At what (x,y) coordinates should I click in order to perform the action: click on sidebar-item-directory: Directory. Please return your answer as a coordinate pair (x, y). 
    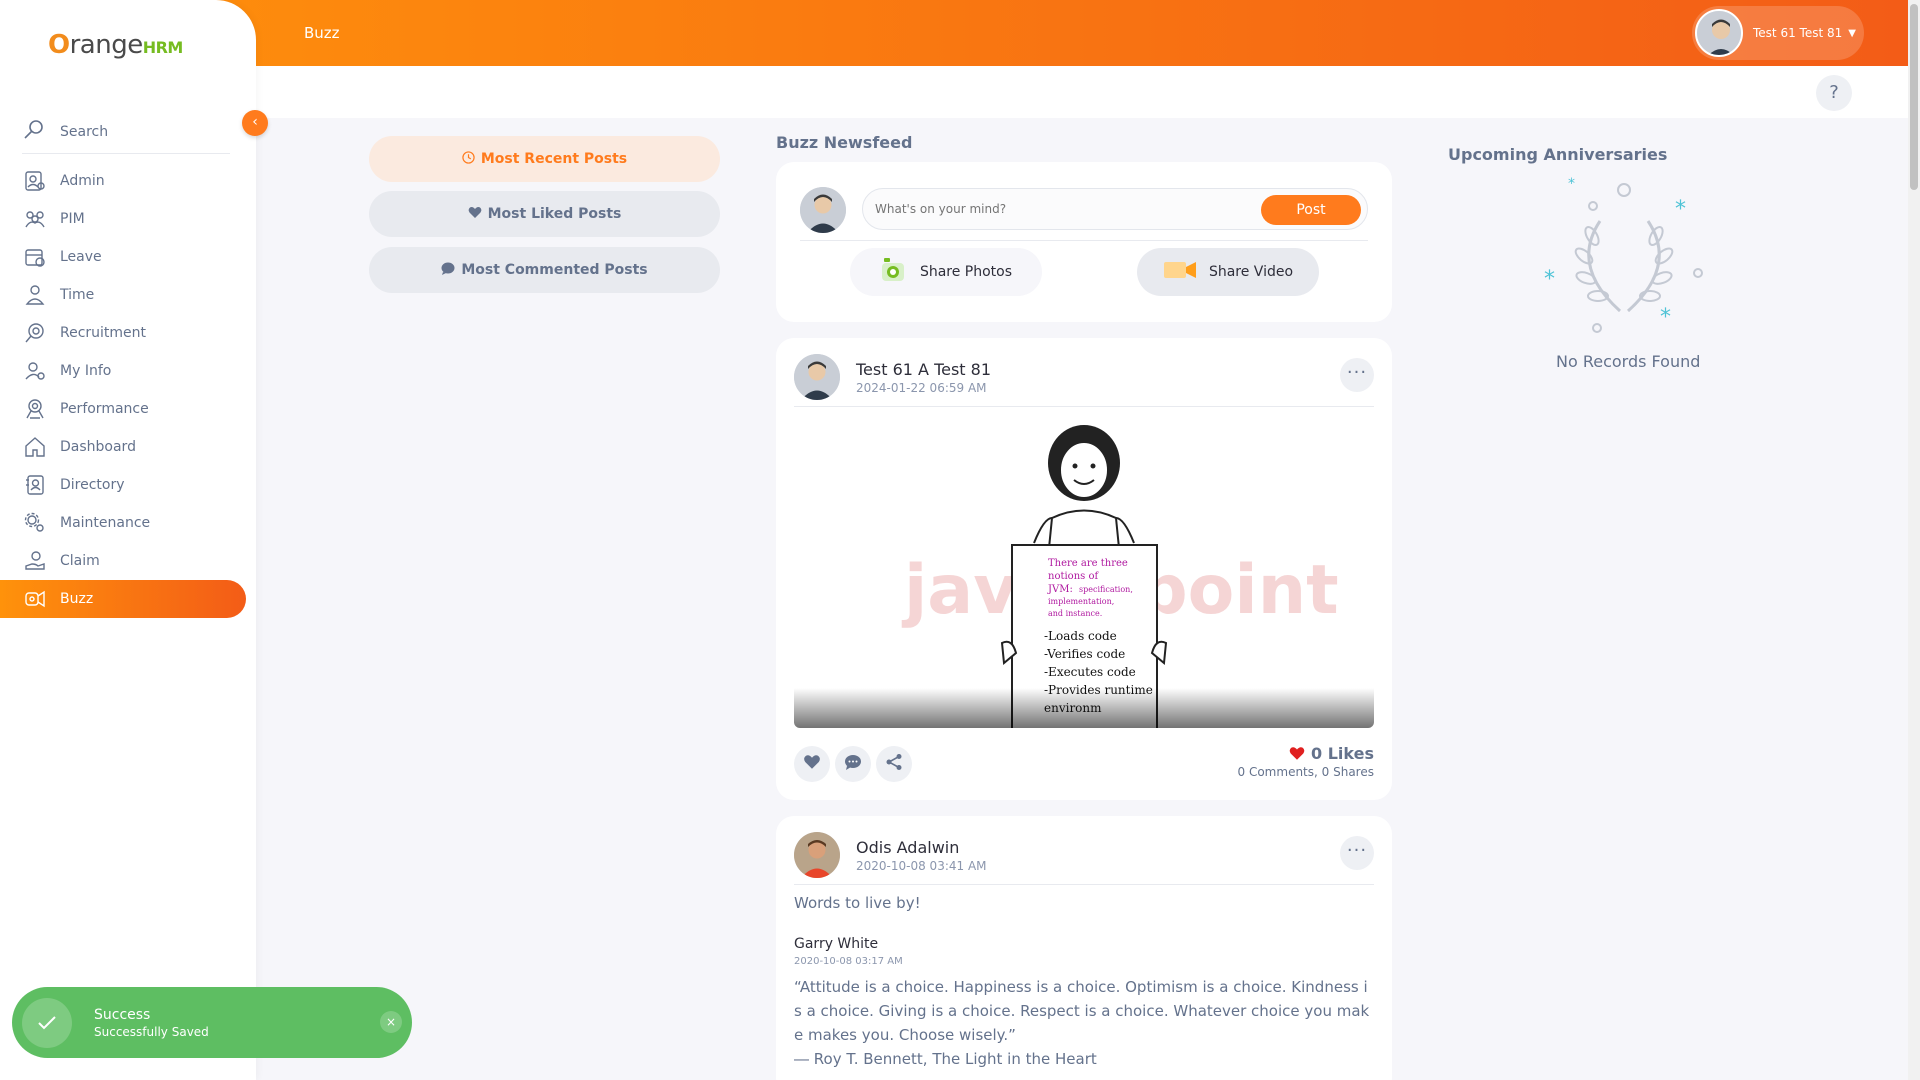
    Looking at the image, I should click on (123, 485).